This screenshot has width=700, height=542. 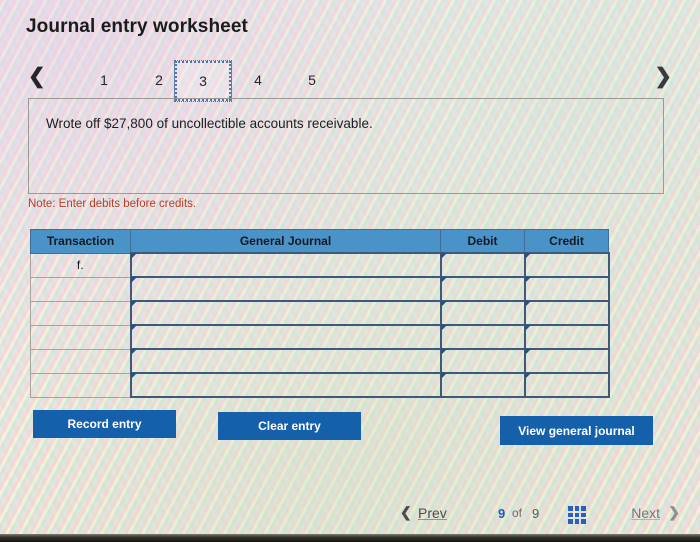 I want to click on worksheet-tab-4: 4, so click(x=258, y=80).